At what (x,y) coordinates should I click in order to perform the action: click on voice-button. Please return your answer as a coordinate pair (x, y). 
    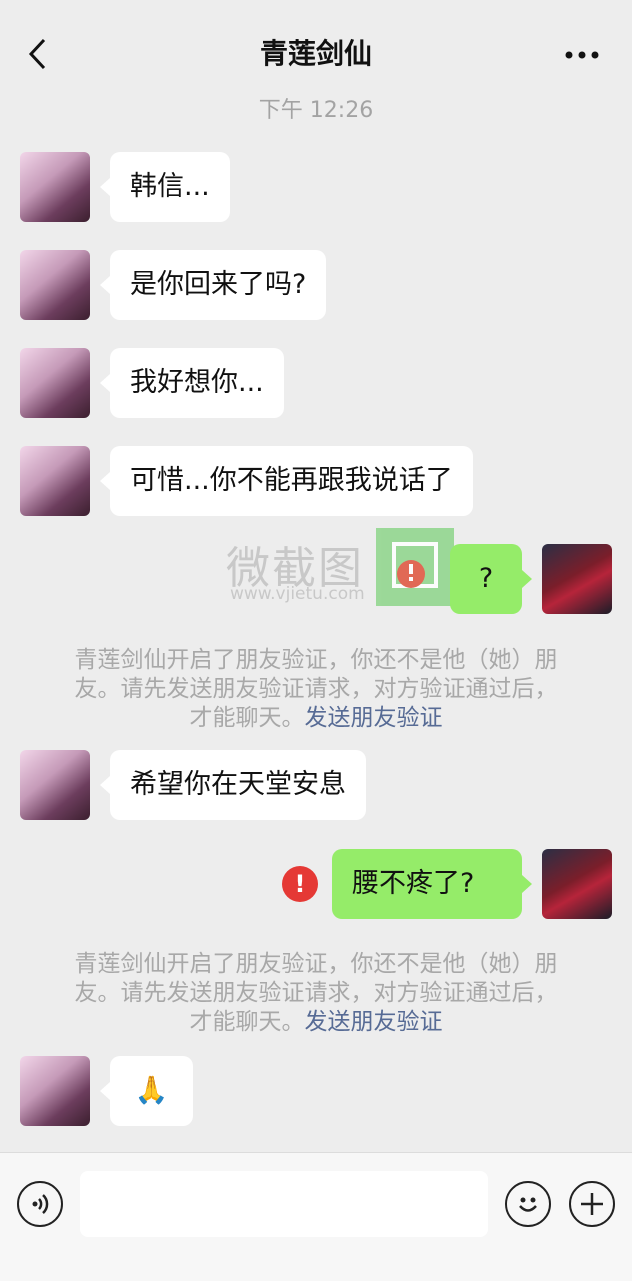
    Looking at the image, I should click on (40, 1204).